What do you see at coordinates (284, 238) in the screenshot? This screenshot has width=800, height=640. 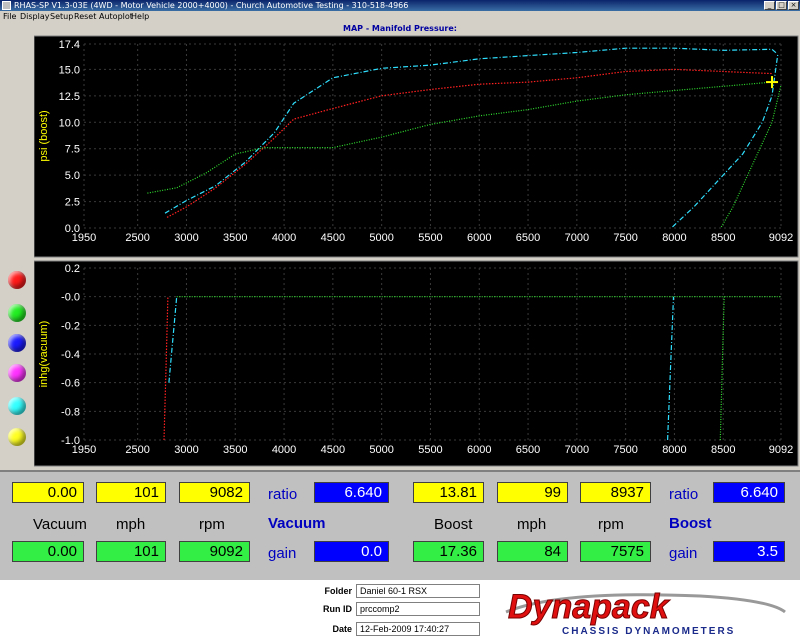 I see `boost-x-tick-label: 4000` at bounding box center [284, 238].